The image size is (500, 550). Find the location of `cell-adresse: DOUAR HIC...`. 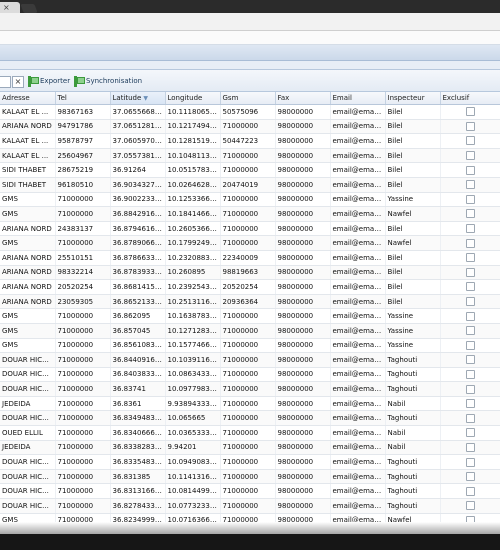

cell-adresse: DOUAR HIC... is located at coordinates (28, 375).